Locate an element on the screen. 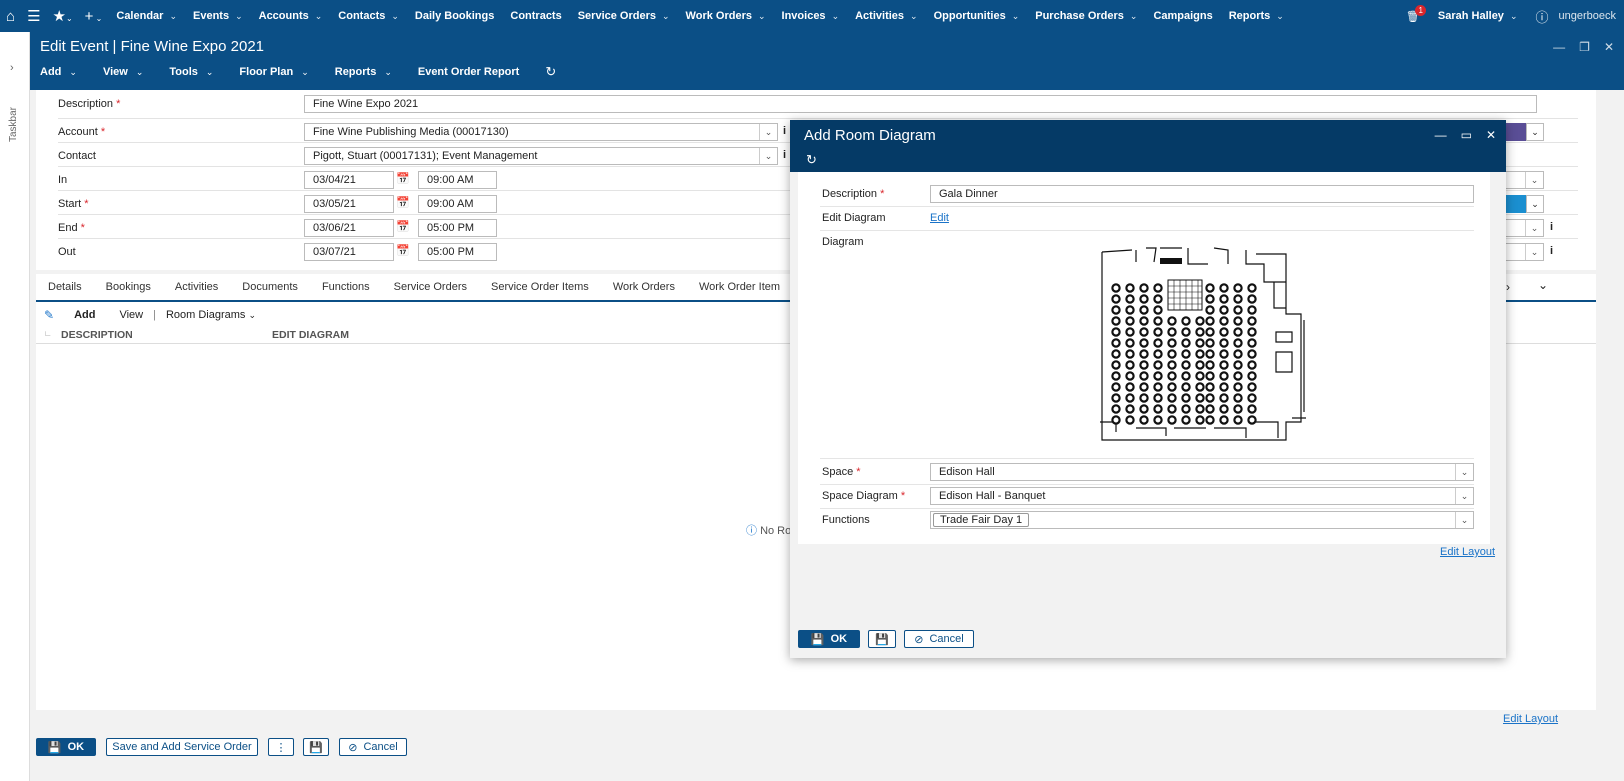 This screenshot has width=1624, height=781. space-select: Edison Hall ⌄ is located at coordinates (1202, 472).